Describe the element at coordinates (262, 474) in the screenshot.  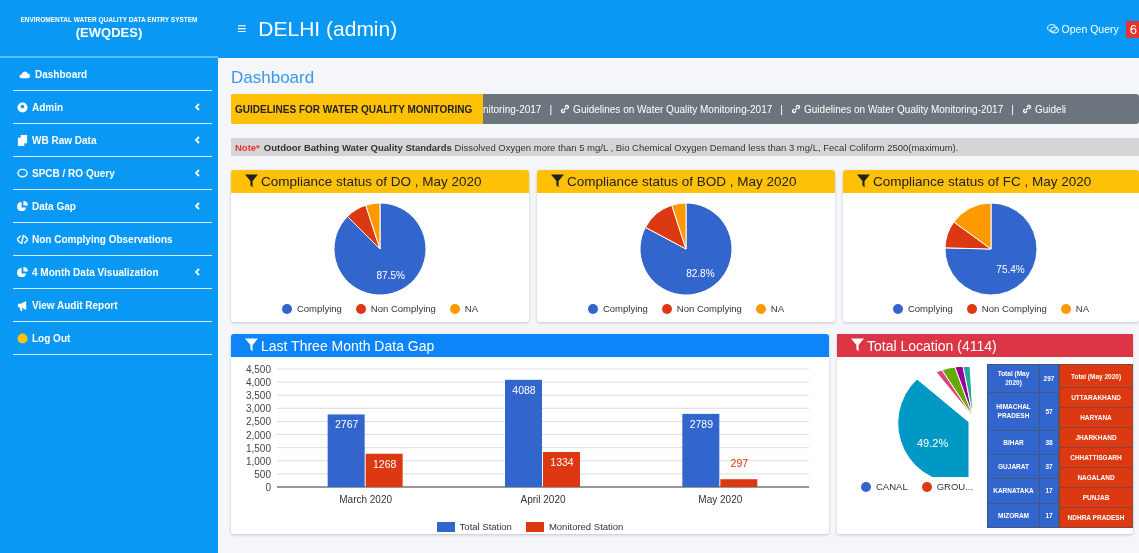
I see `axis-tick-label: 500` at that location.